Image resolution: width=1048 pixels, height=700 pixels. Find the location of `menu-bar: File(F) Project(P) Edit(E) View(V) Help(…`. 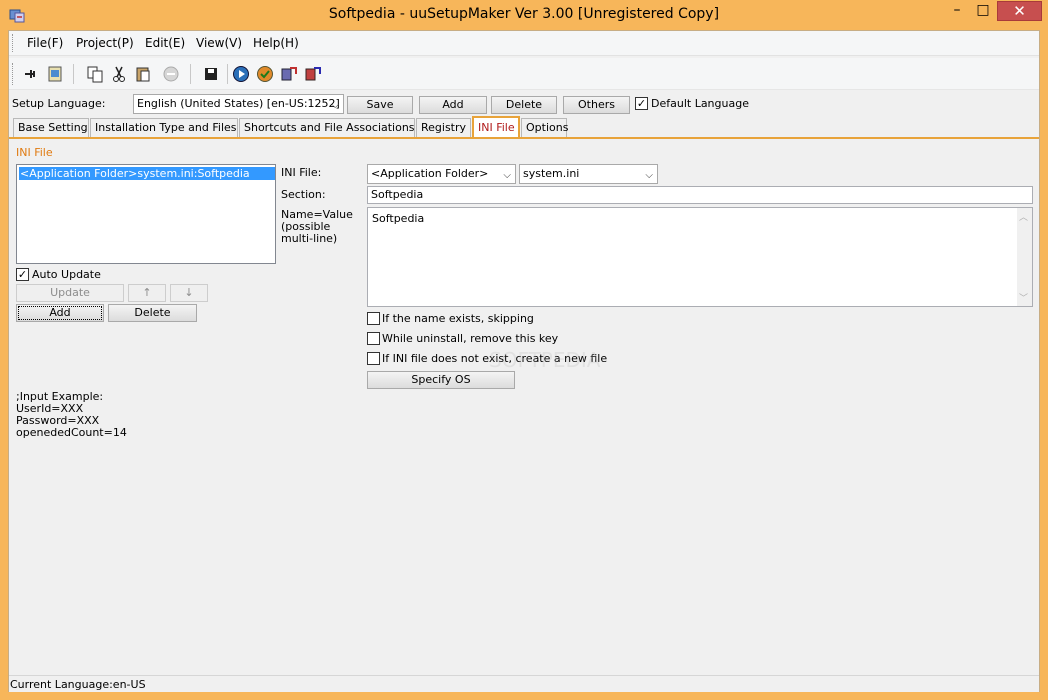

menu-bar: File(F) Project(P) Edit(E) View(V) Help(… is located at coordinates (524, 43).